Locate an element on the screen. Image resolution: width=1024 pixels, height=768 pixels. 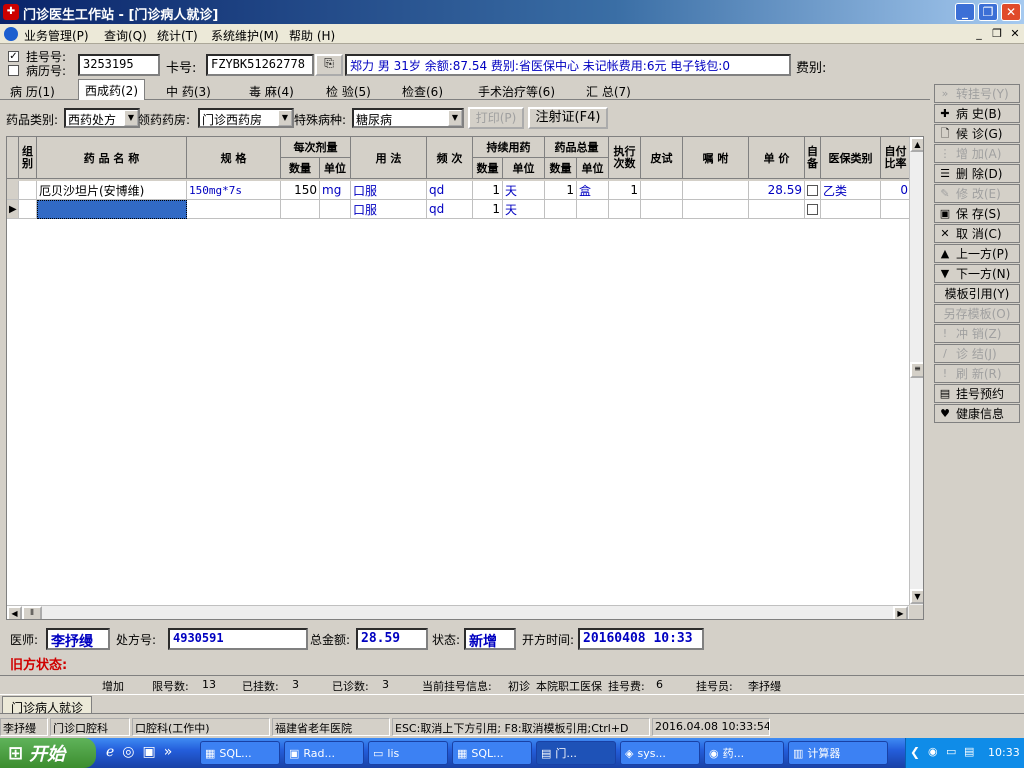
cell-insurance-type is located at coordinates (851, 209).